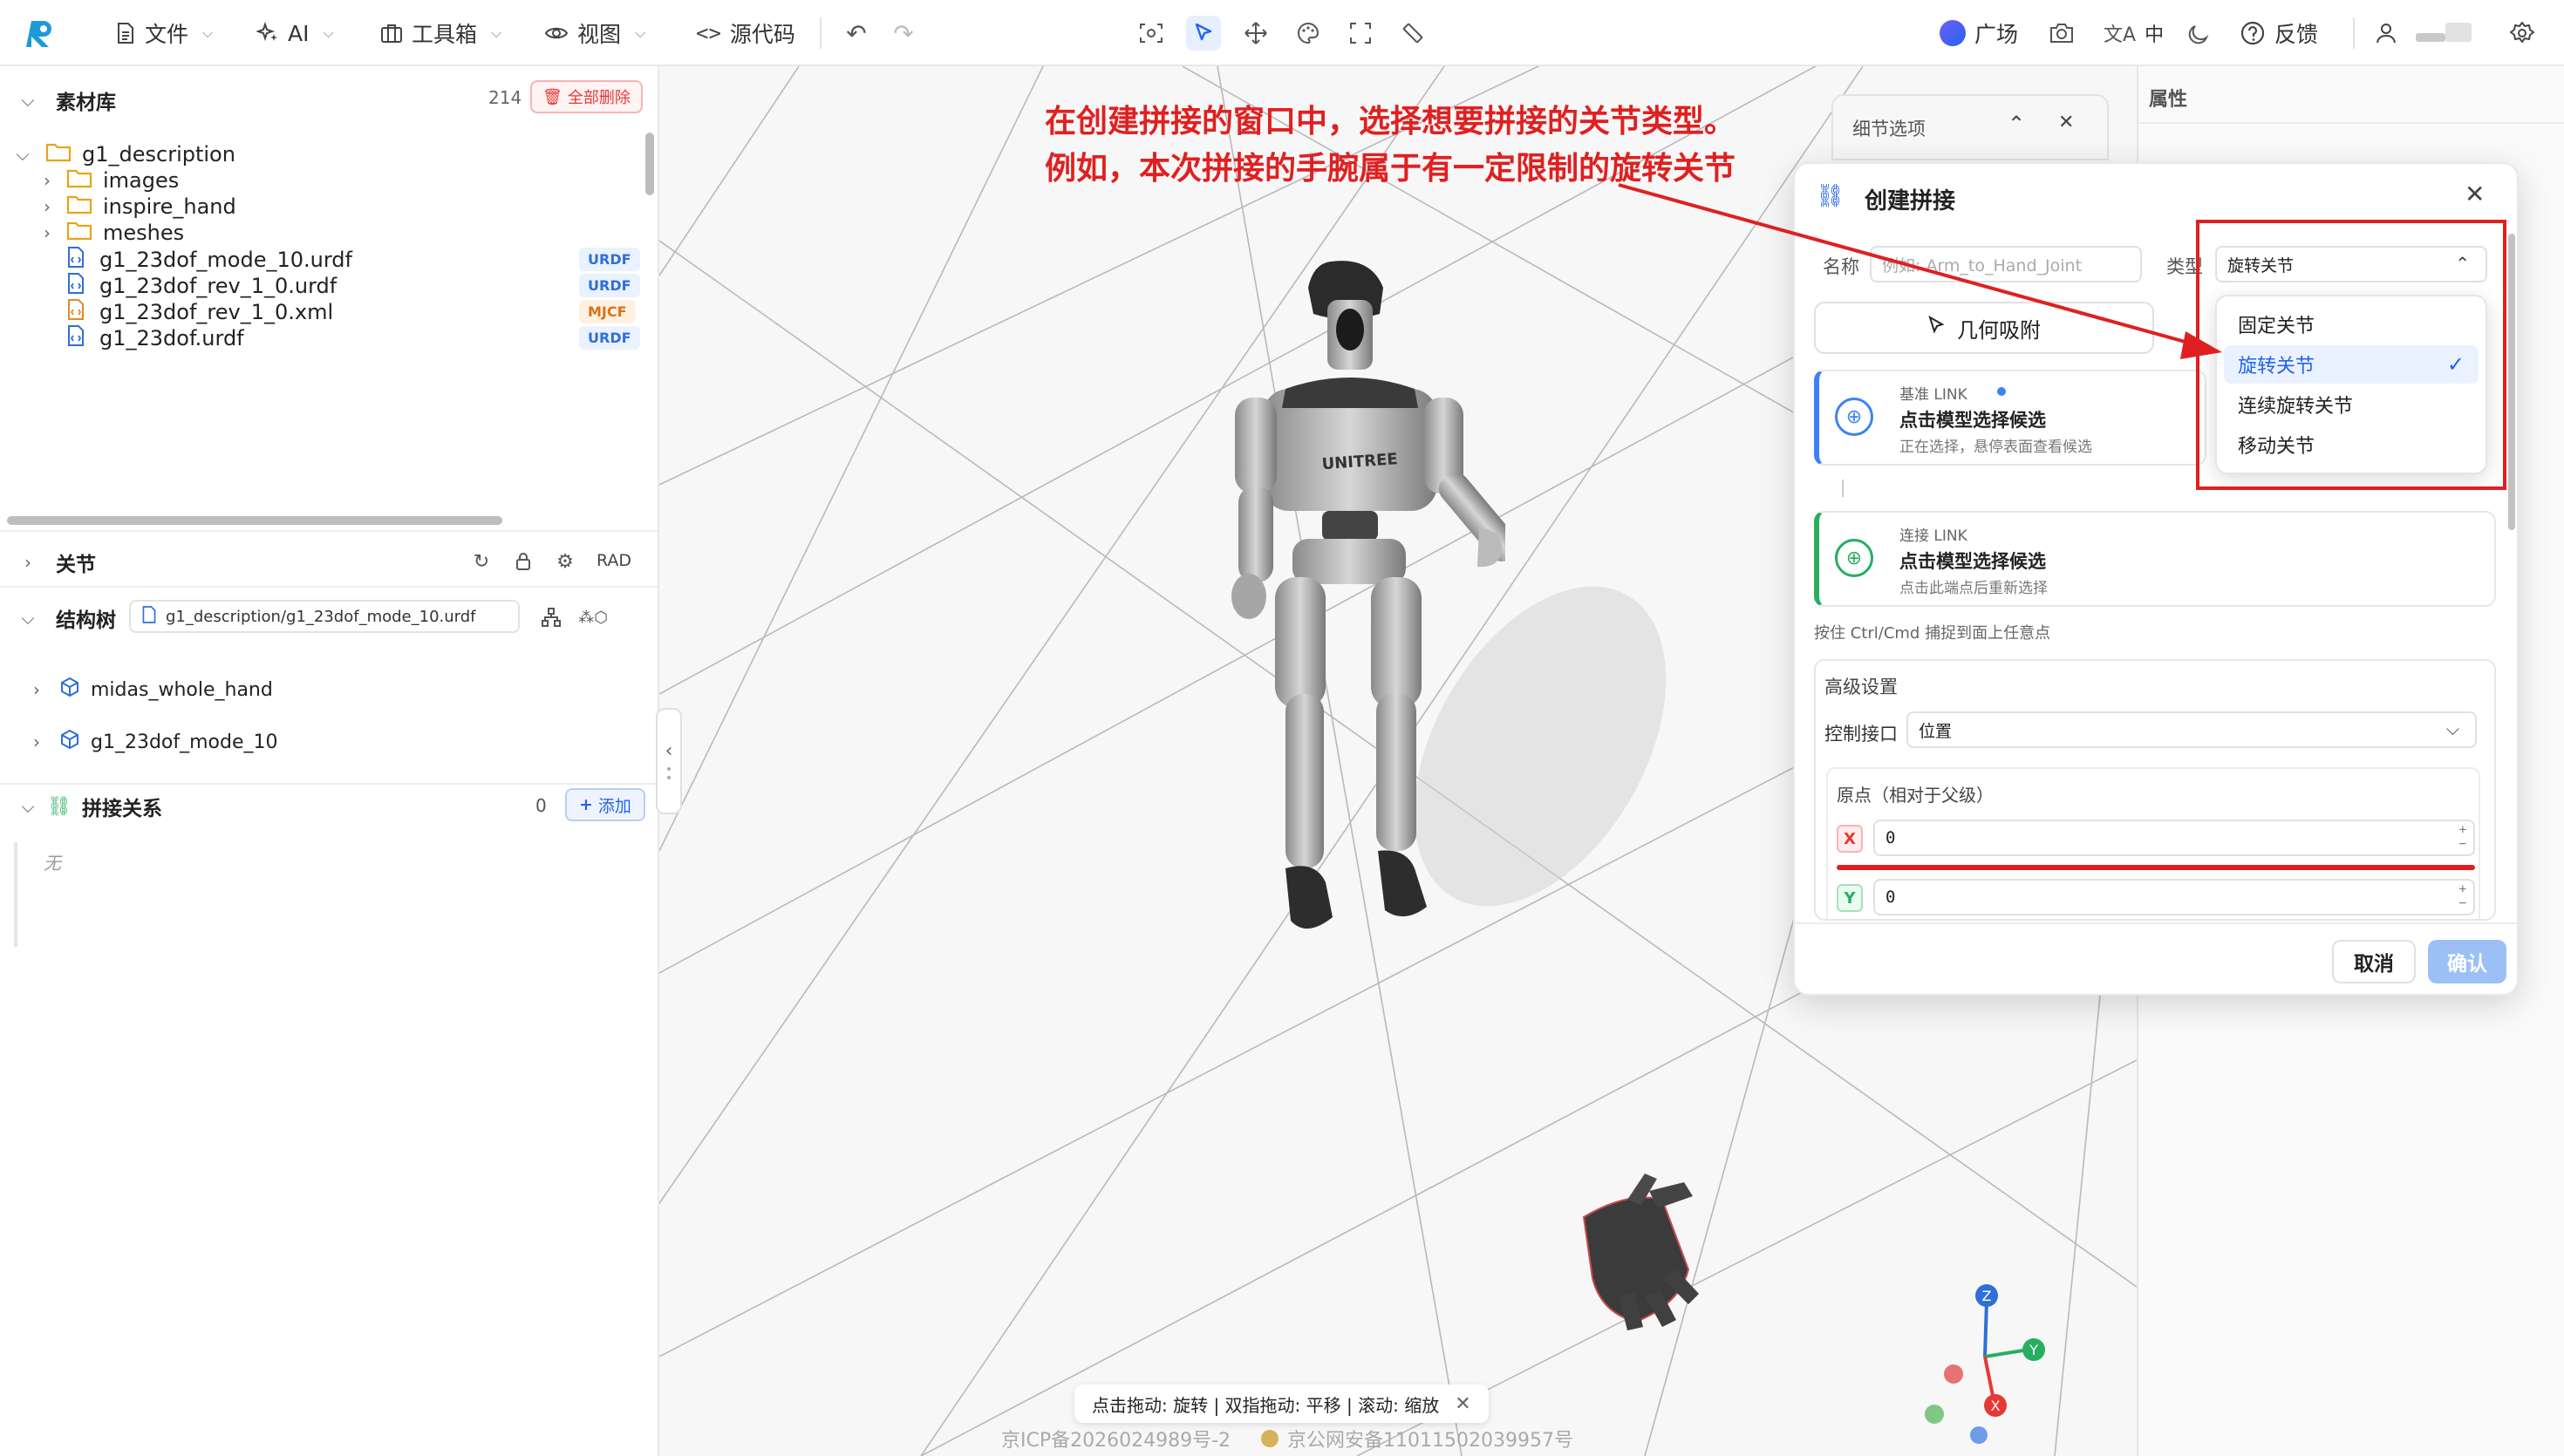  Describe the element at coordinates (66, 100) in the screenshot. I see `assets-header: ⌵ 素材库` at that location.